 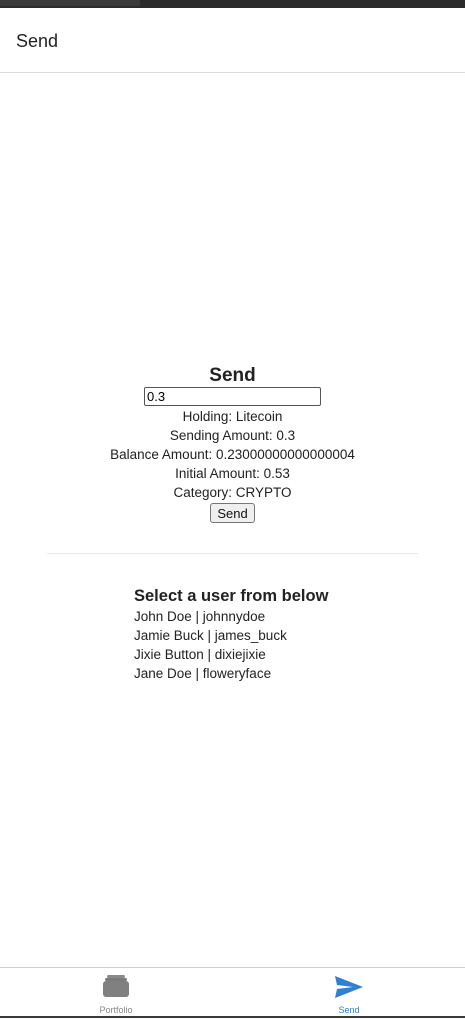 What do you see at coordinates (232, 396) in the screenshot?
I see `amount-input` at bounding box center [232, 396].